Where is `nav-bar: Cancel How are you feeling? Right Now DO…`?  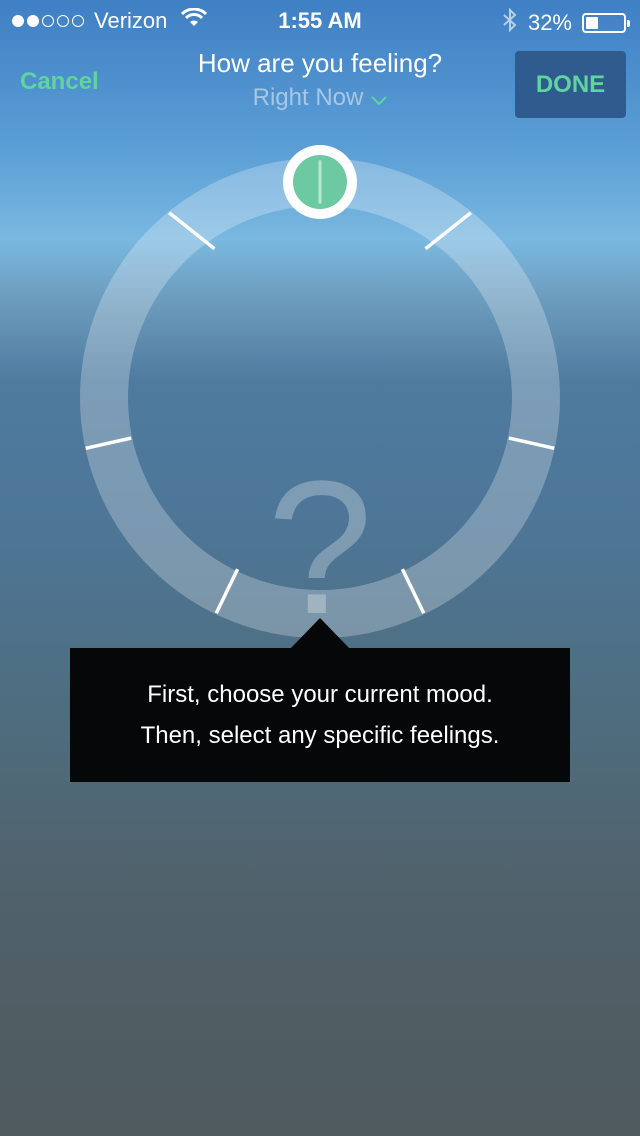 nav-bar: Cancel How are you feeling? Right Now DO… is located at coordinates (320, 85).